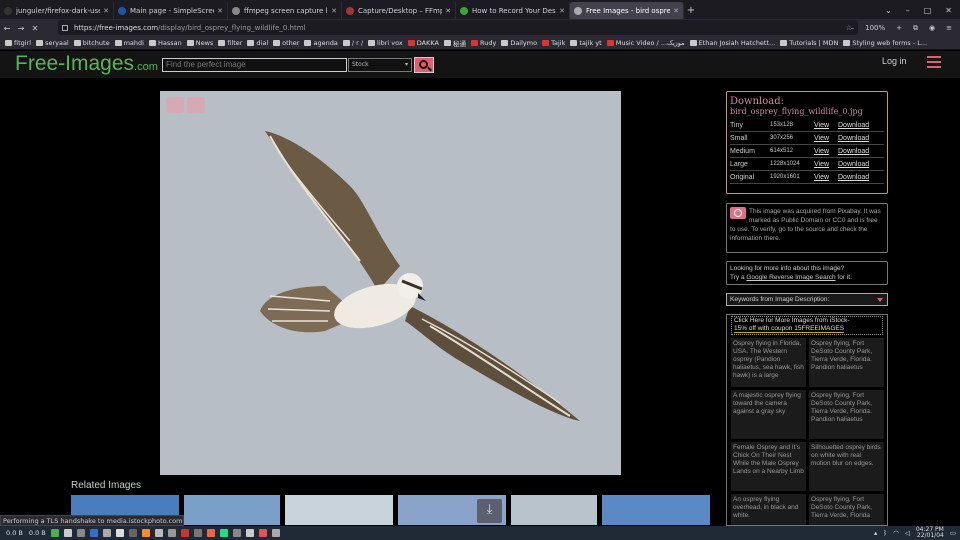 The image size is (960, 540). What do you see at coordinates (454, 43) in the screenshot?
I see `bookmark-item: 秘通` at bounding box center [454, 43].